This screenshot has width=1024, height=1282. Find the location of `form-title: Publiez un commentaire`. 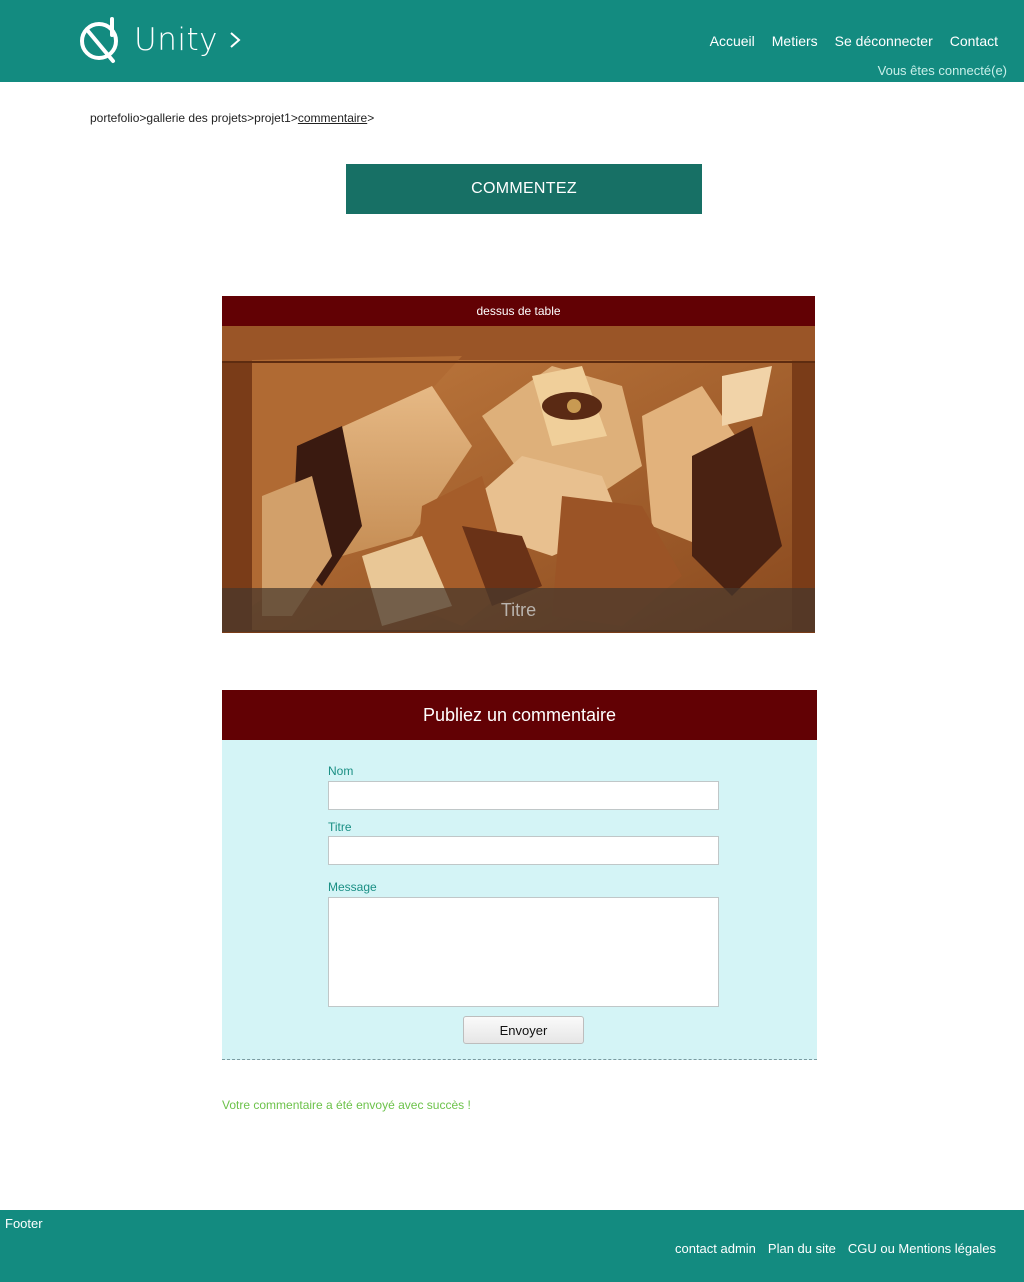

form-title: Publiez un commentaire is located at coordinates (519, 715).